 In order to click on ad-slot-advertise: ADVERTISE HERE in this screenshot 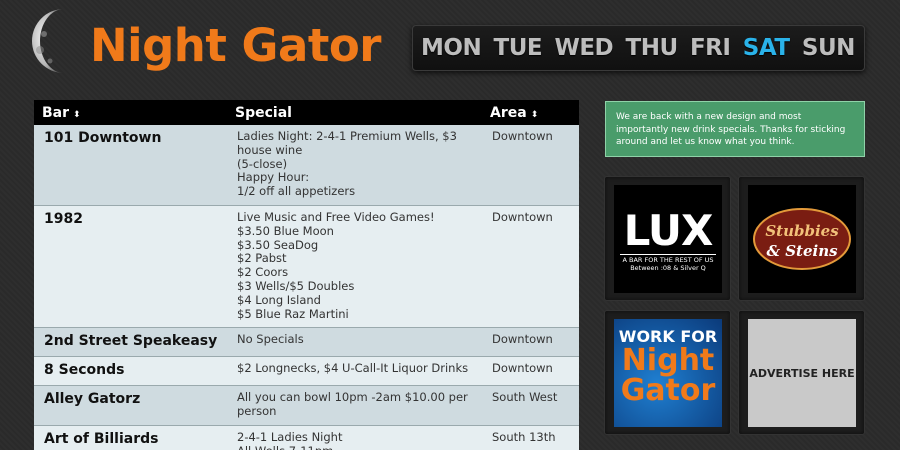, I will do `click(801, 372)`.